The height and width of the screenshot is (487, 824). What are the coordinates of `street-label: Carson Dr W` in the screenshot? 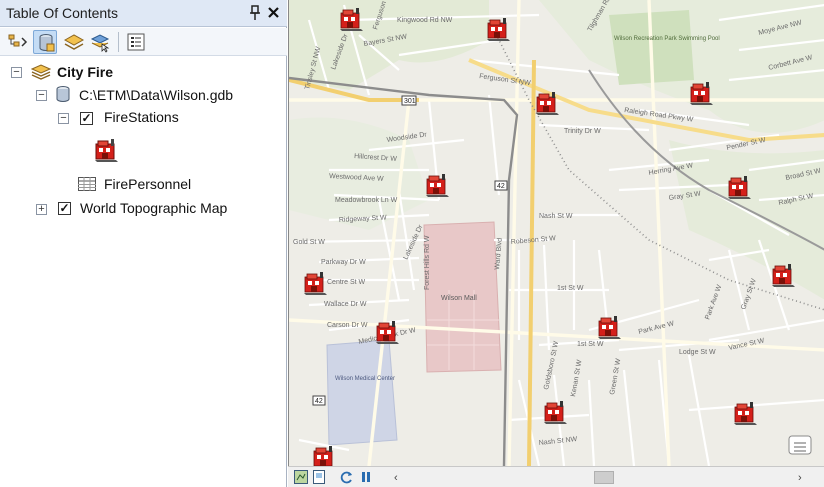 It's located at (347, 325).